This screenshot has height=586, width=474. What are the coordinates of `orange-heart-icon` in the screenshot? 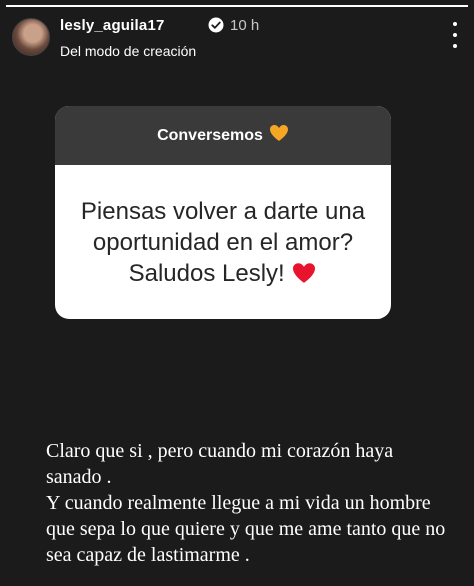 It's located at (279, 135).